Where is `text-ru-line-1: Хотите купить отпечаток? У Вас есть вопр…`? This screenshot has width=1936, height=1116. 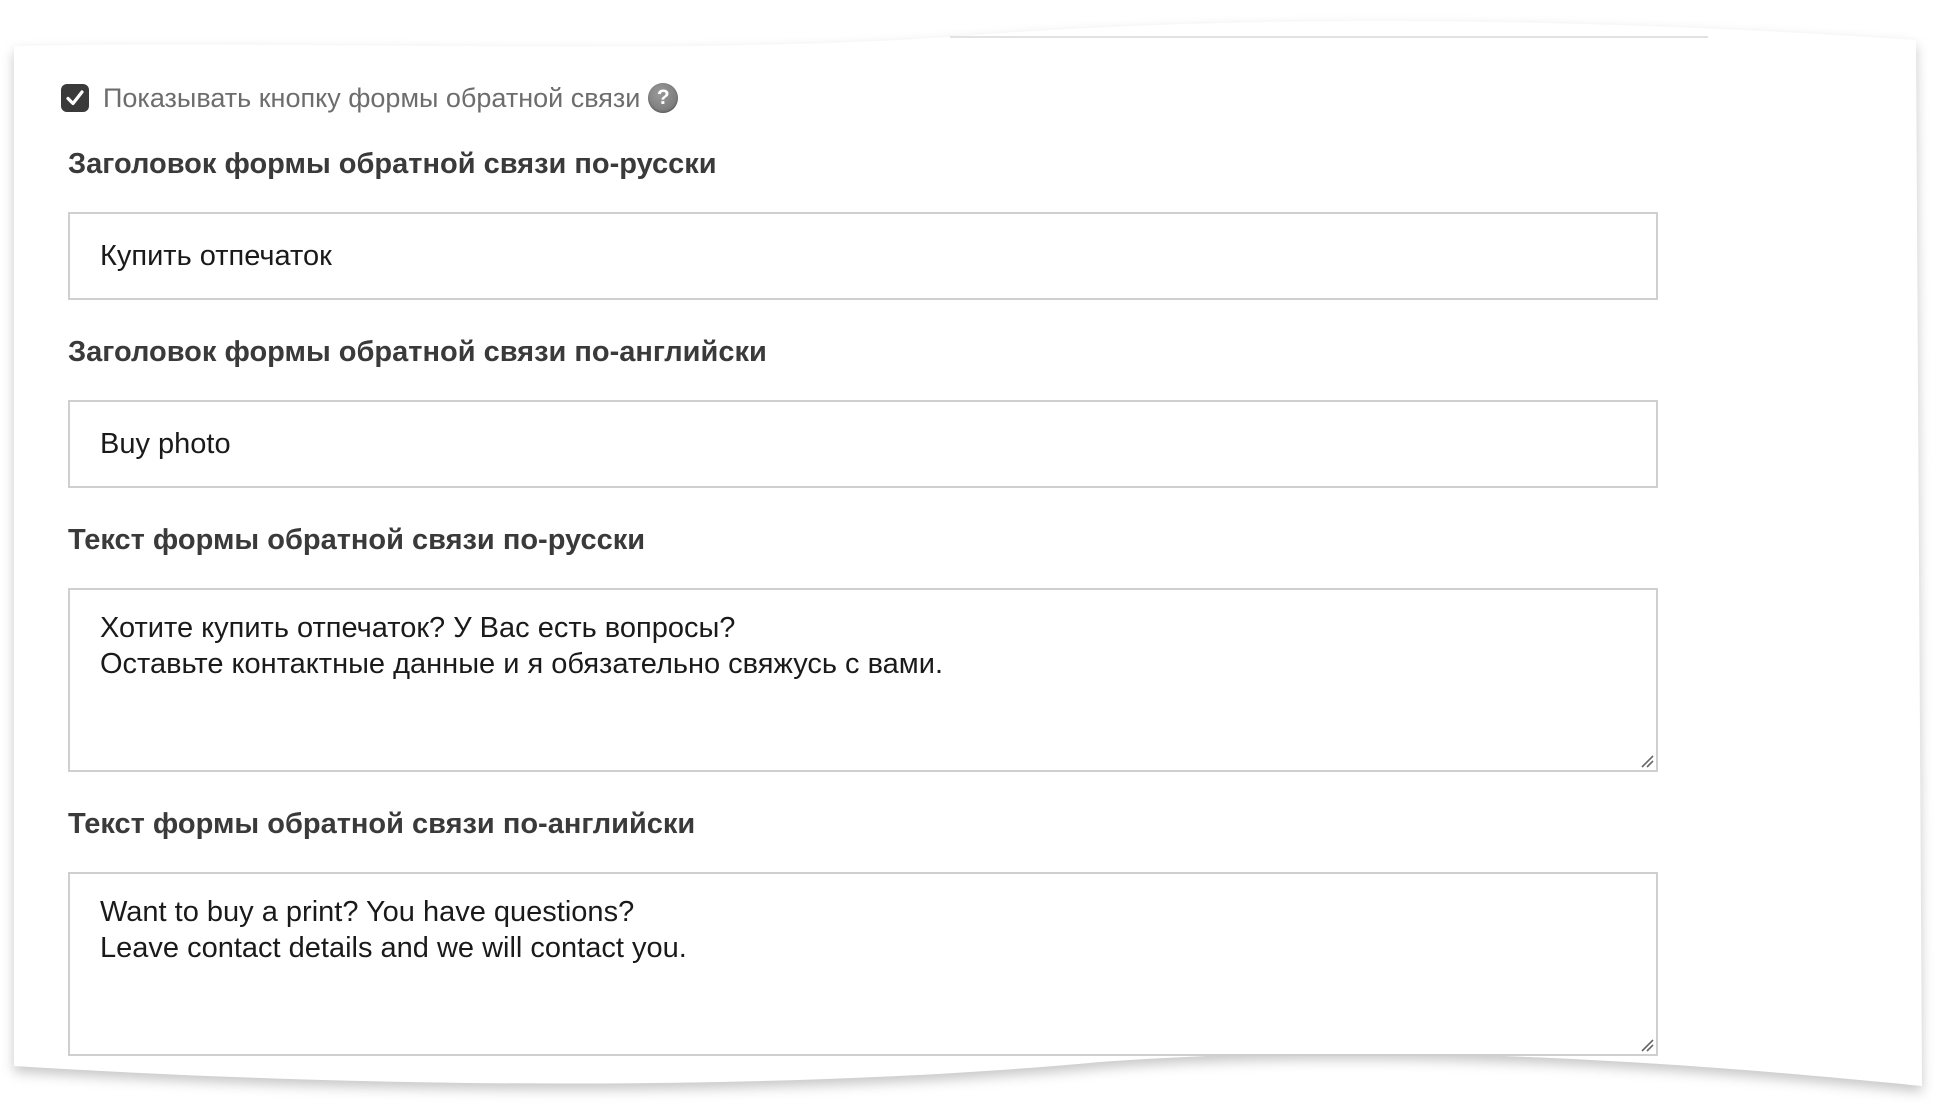 text-ru-line-1: Хотите купить отпечаток? У Вас есть вопр… is located at coordinates (418, 628).